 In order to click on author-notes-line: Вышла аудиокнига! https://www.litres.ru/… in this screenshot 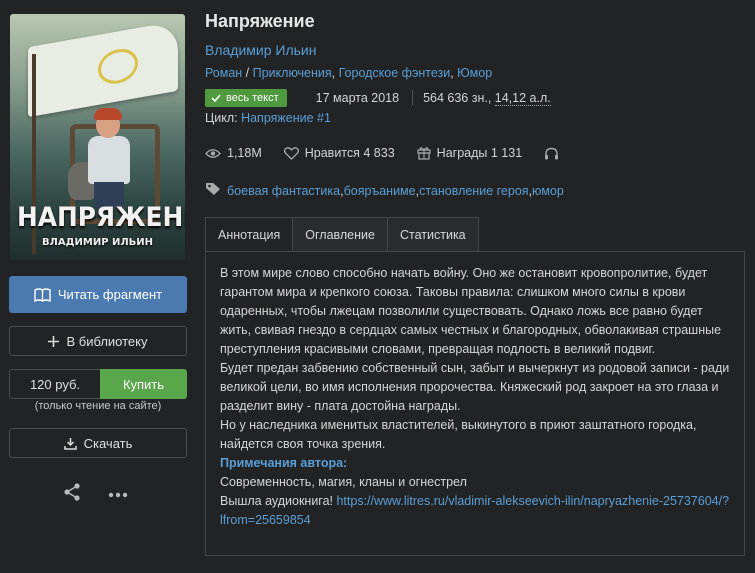, I will do `click(475, 511)`.